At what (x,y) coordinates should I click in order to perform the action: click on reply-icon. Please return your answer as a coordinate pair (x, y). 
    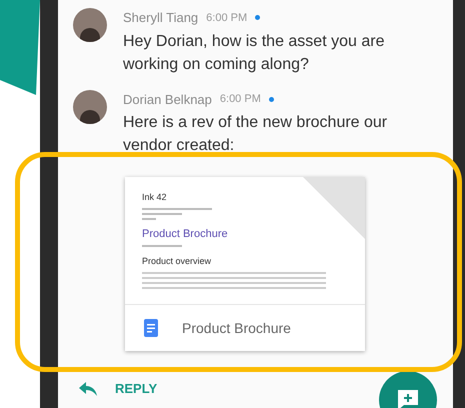
    Looking at the image, I should click on (88, 389).